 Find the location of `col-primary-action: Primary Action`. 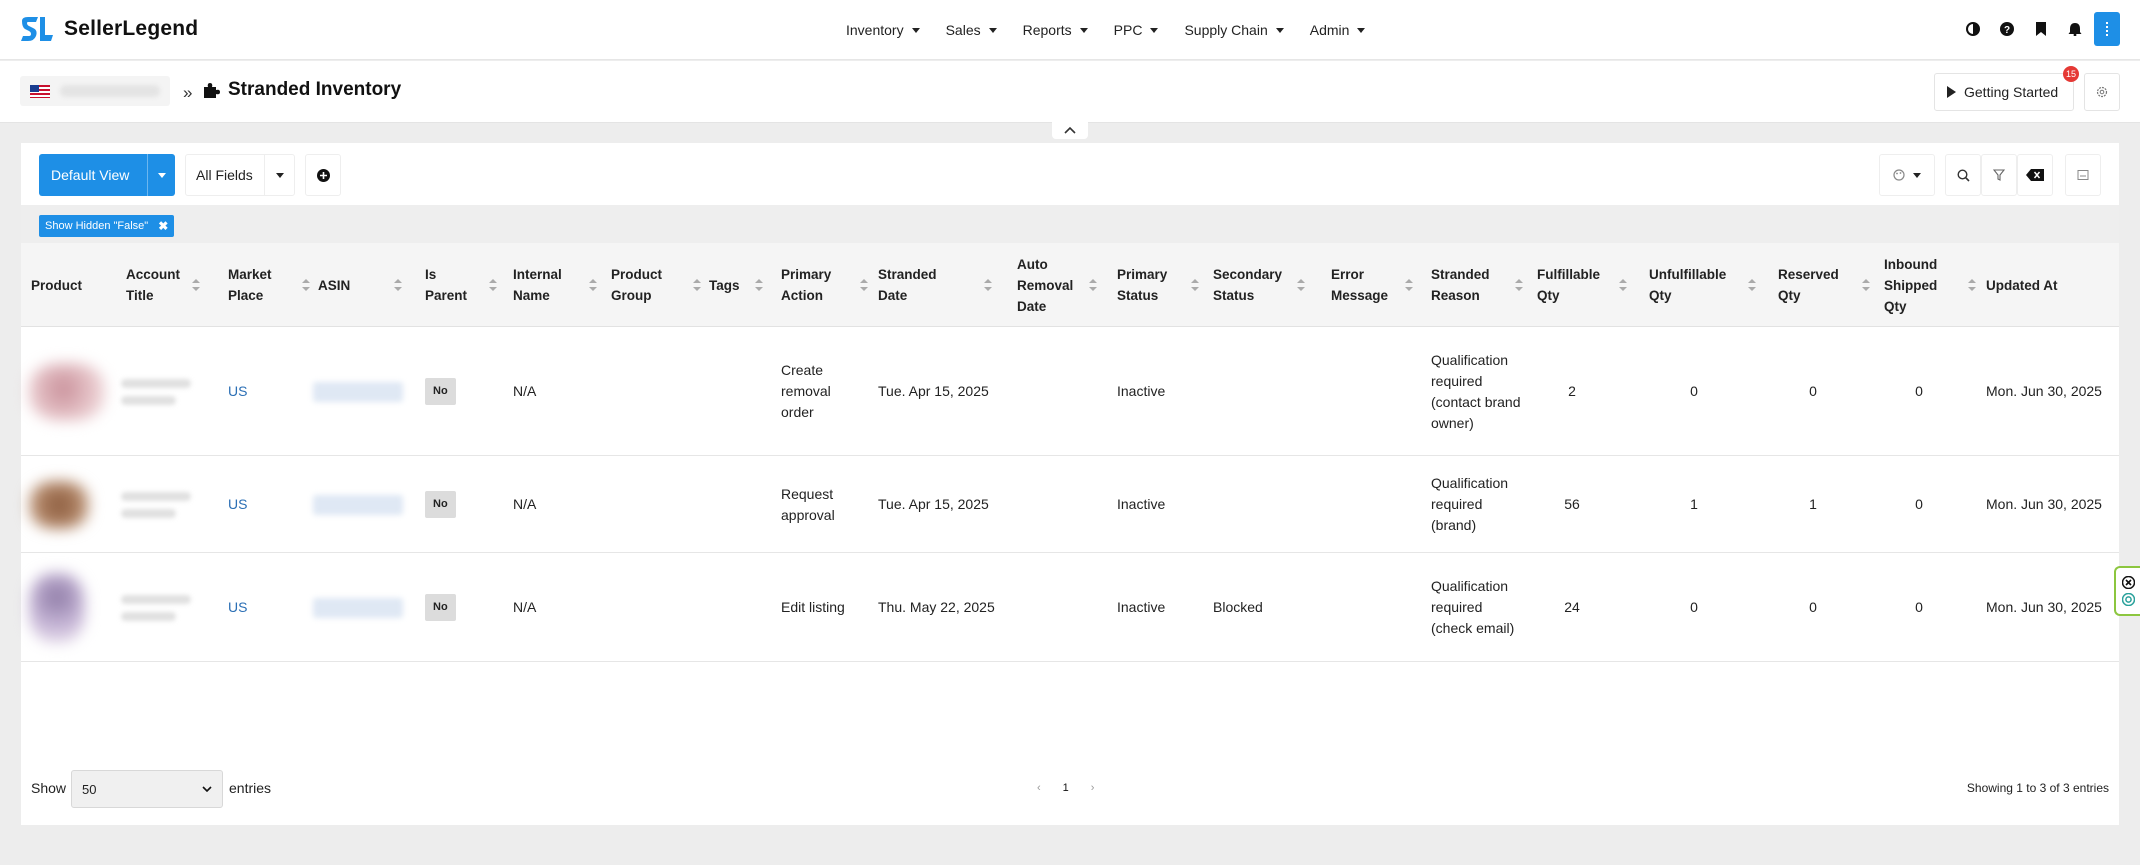

col-primary-action: Primary Action is located at coordinates (828, 285).